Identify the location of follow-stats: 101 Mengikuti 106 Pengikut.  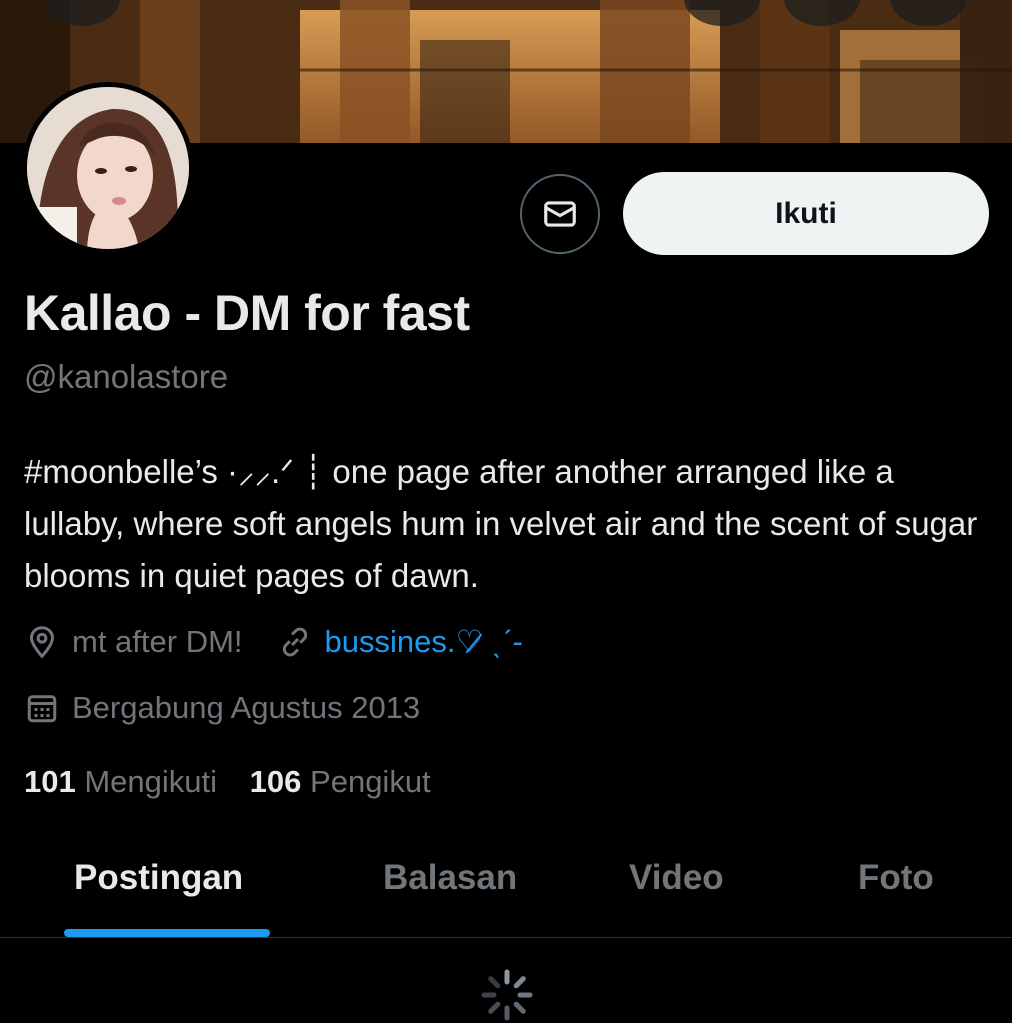
(227, 782).